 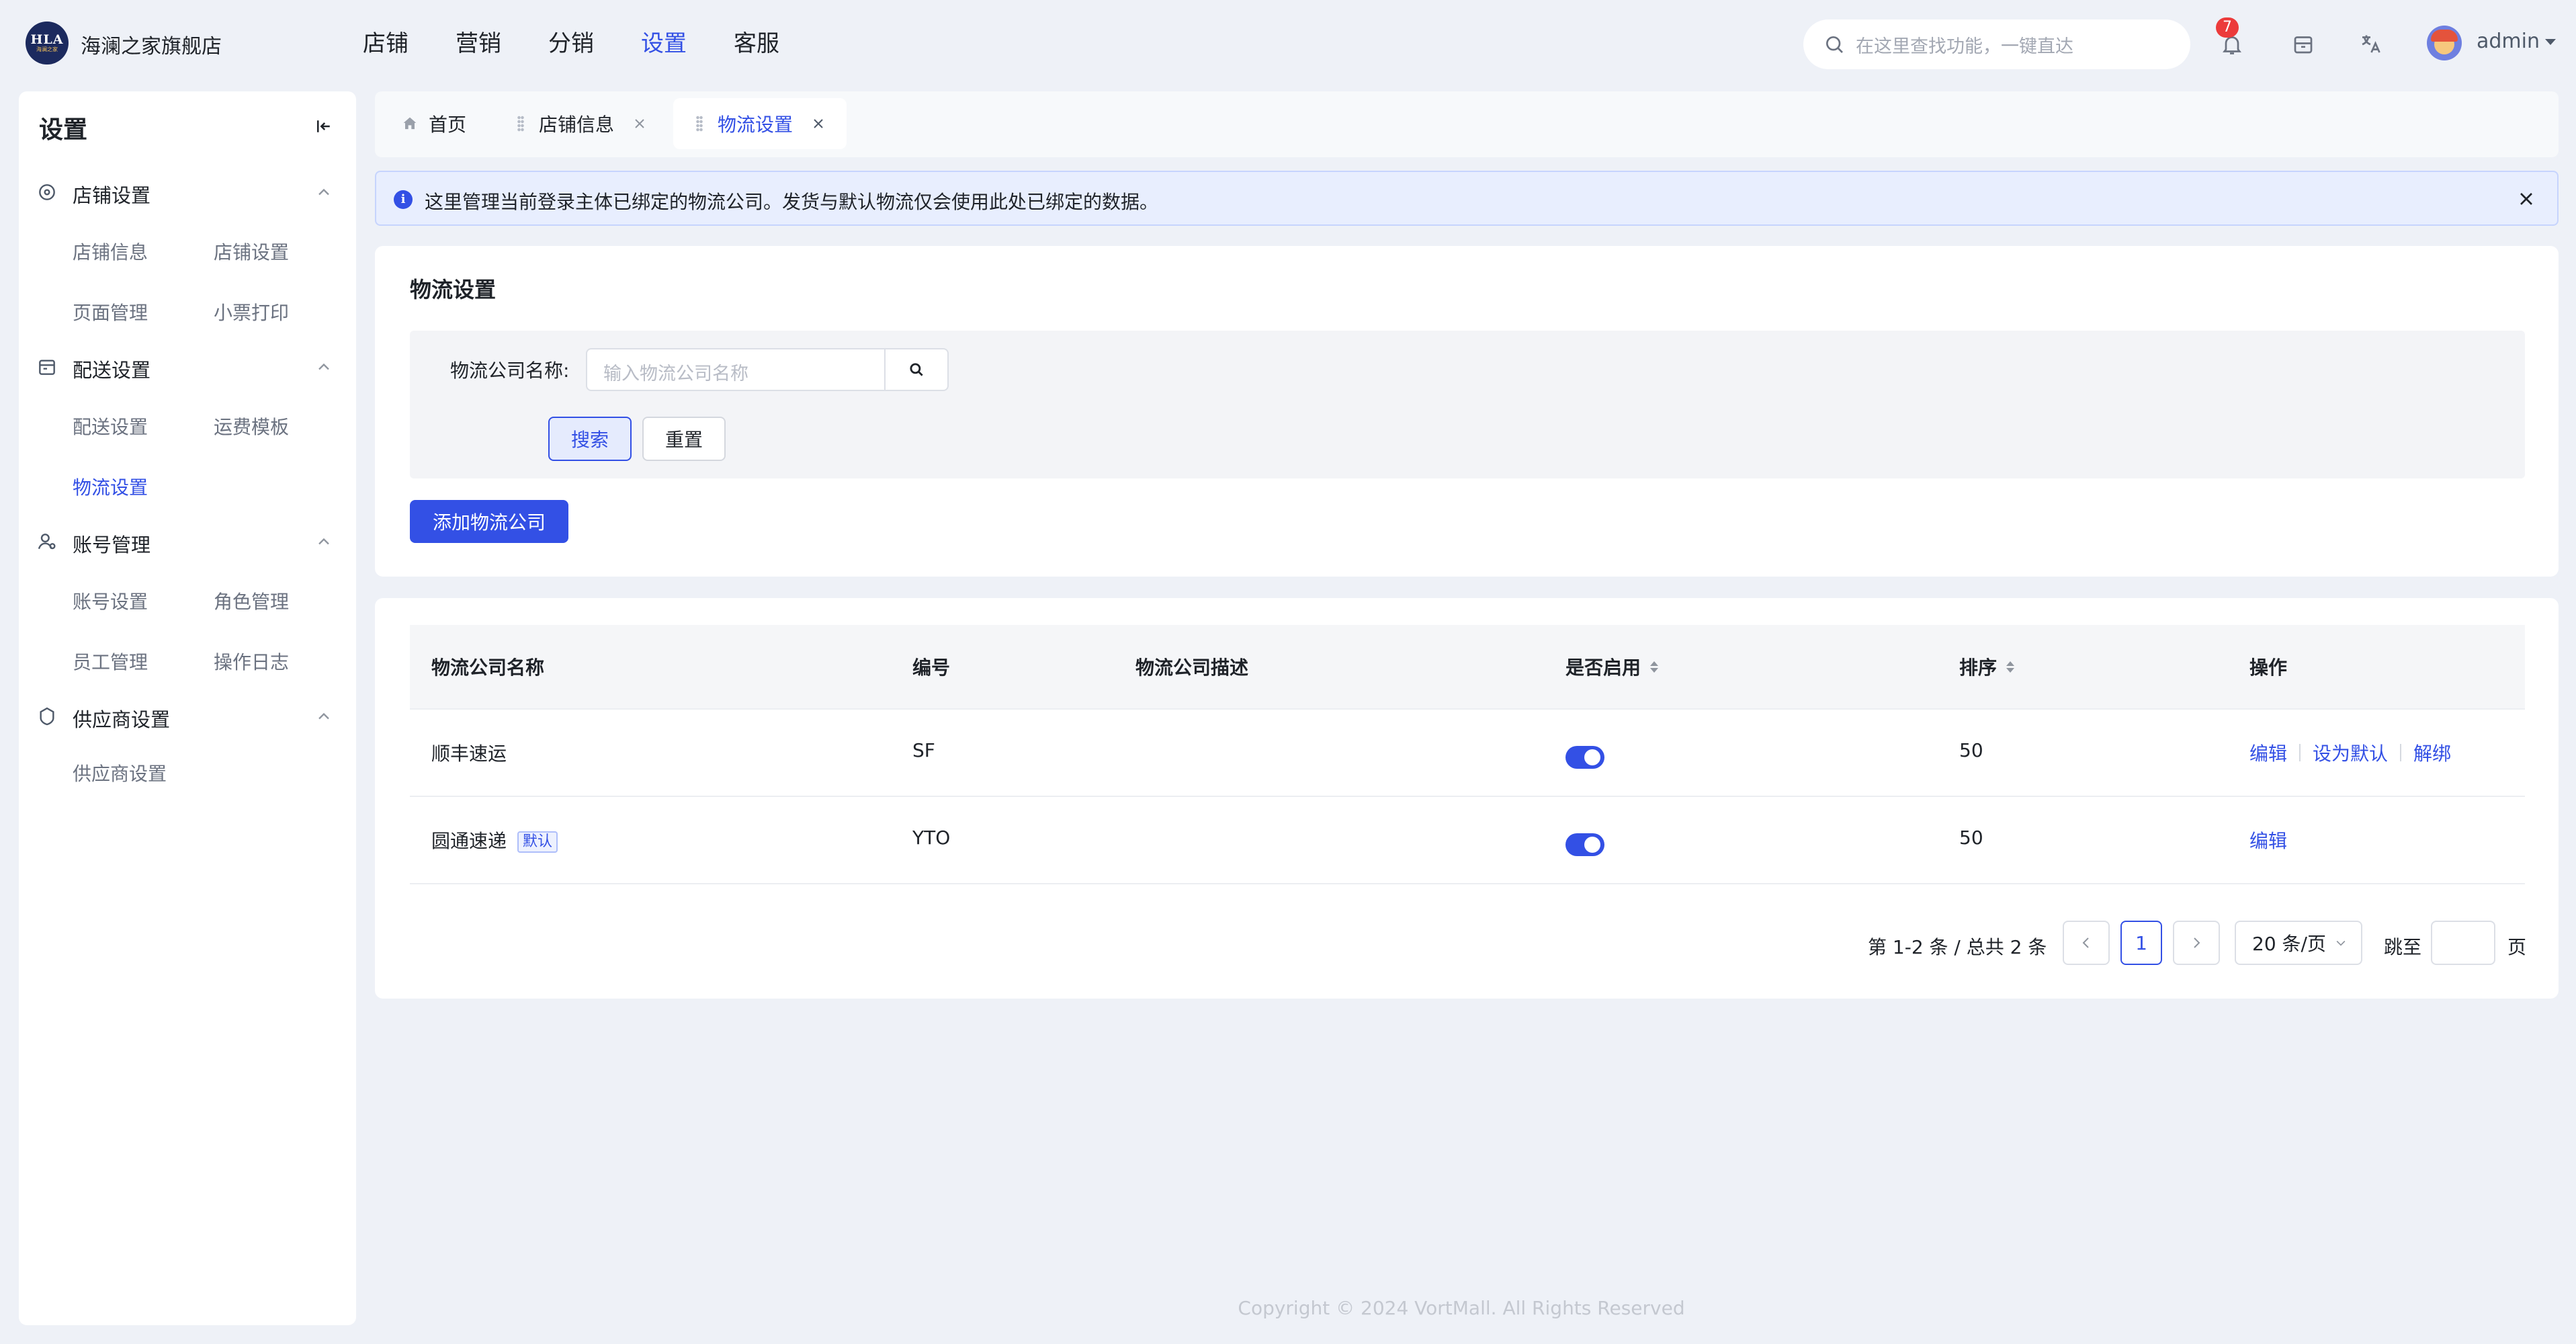 What do you see at coordinates (736, 369) in the screenshot?
I see `company-name-input: 输入物流公司名称` at bounding box center [736, 369].